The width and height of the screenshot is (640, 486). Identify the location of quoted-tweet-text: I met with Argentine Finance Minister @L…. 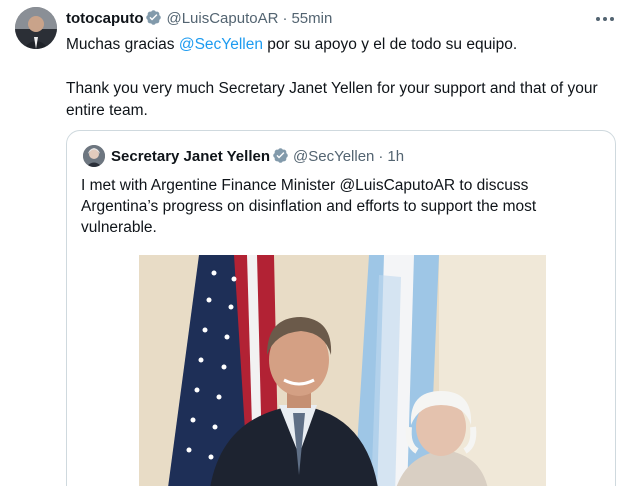
(309, 206).